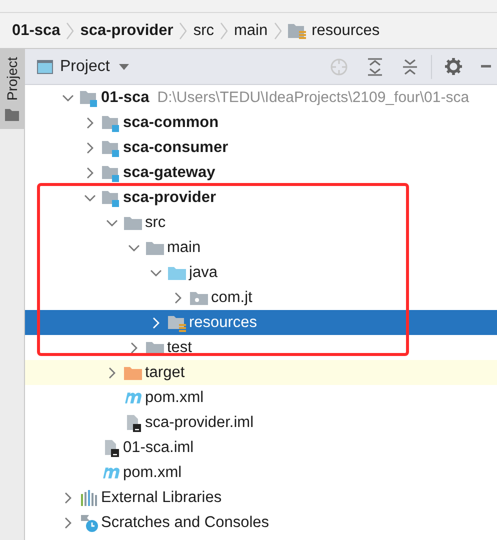  I want to click on scratch-icon, so click(89, 523).